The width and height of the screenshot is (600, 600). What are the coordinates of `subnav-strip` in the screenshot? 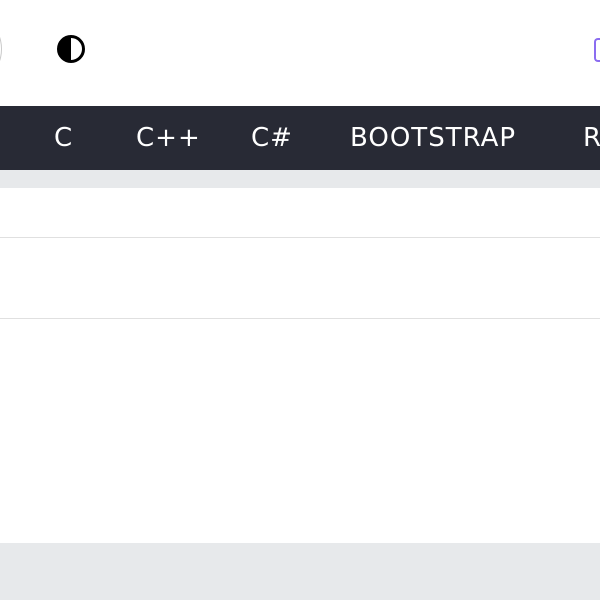 It's located at (300, 179).